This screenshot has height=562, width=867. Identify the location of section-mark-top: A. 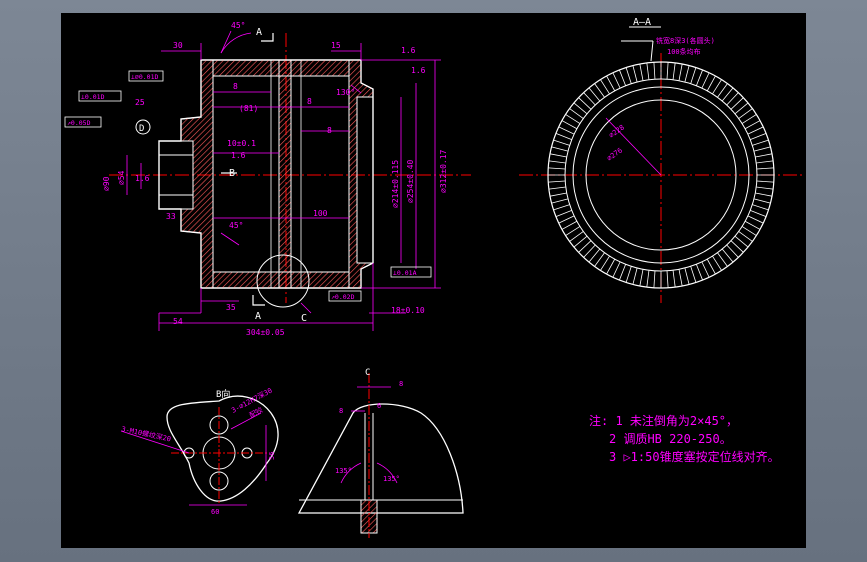
(259, 32).